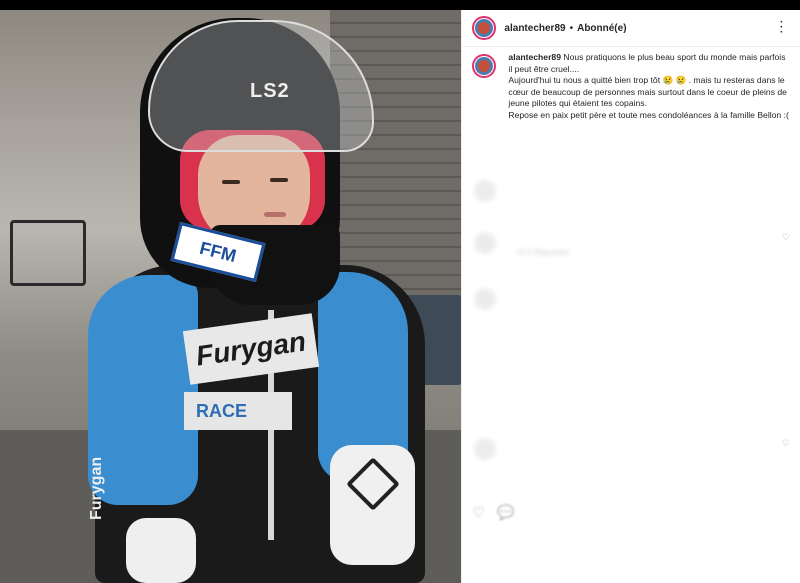  Describe the element at coordinates (505, 512) in the screenshot. I see `comment-icon: 💬` at that location.